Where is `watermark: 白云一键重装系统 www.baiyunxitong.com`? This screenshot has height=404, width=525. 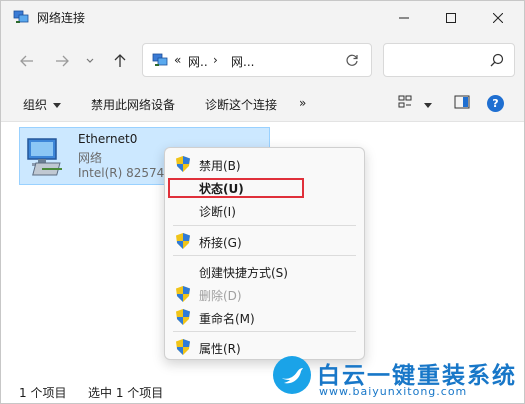
watermark: 白云一键重装系统 www.baiyunxitong.com is located at coordinates (398, 379).